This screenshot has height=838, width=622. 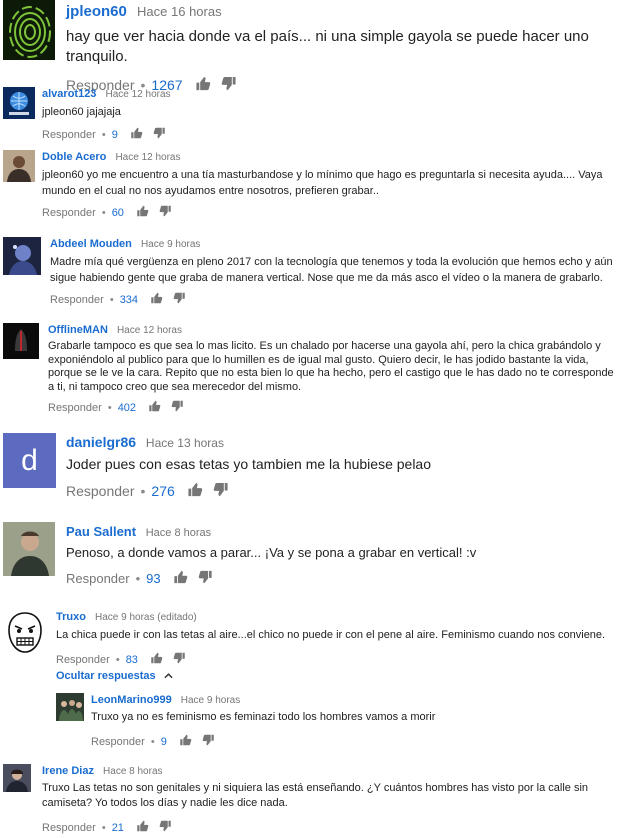 I want to click on avatar-letter: d, so click(x=29, y=460).